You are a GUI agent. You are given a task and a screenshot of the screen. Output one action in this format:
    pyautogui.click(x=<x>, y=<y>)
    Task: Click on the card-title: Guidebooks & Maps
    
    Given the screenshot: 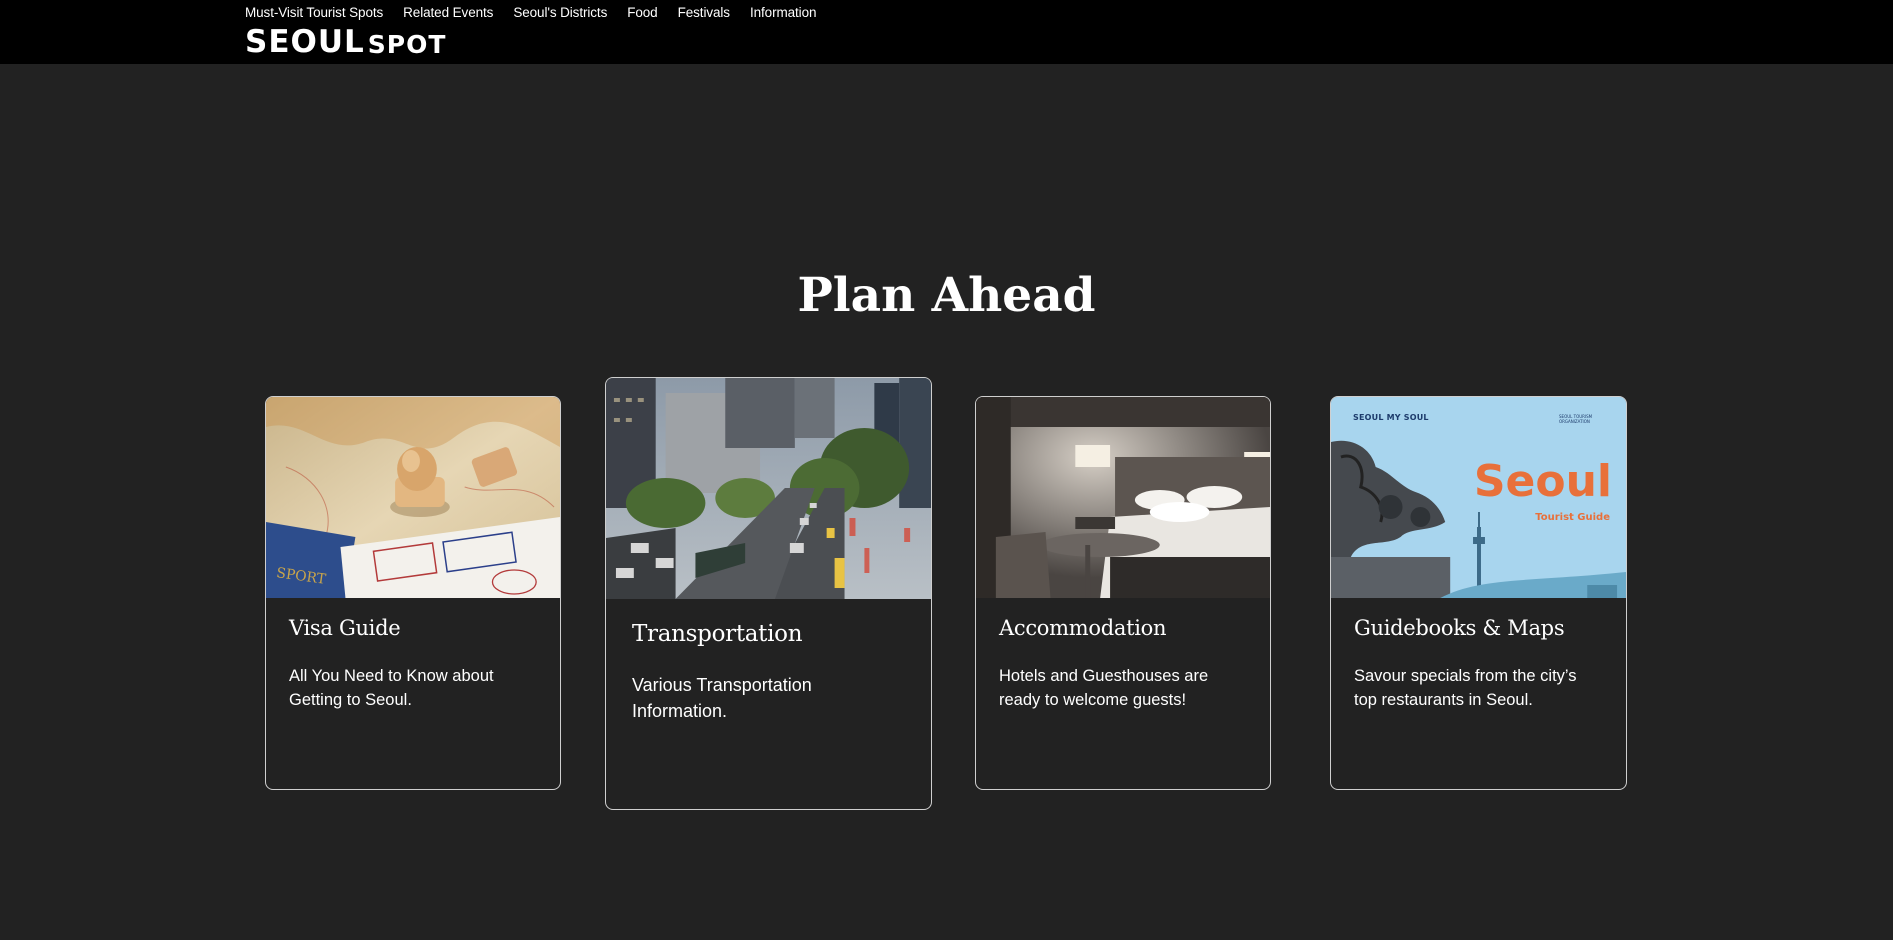 What is the action you would take?
    pyautogui.click(x=1459, y=628)
    